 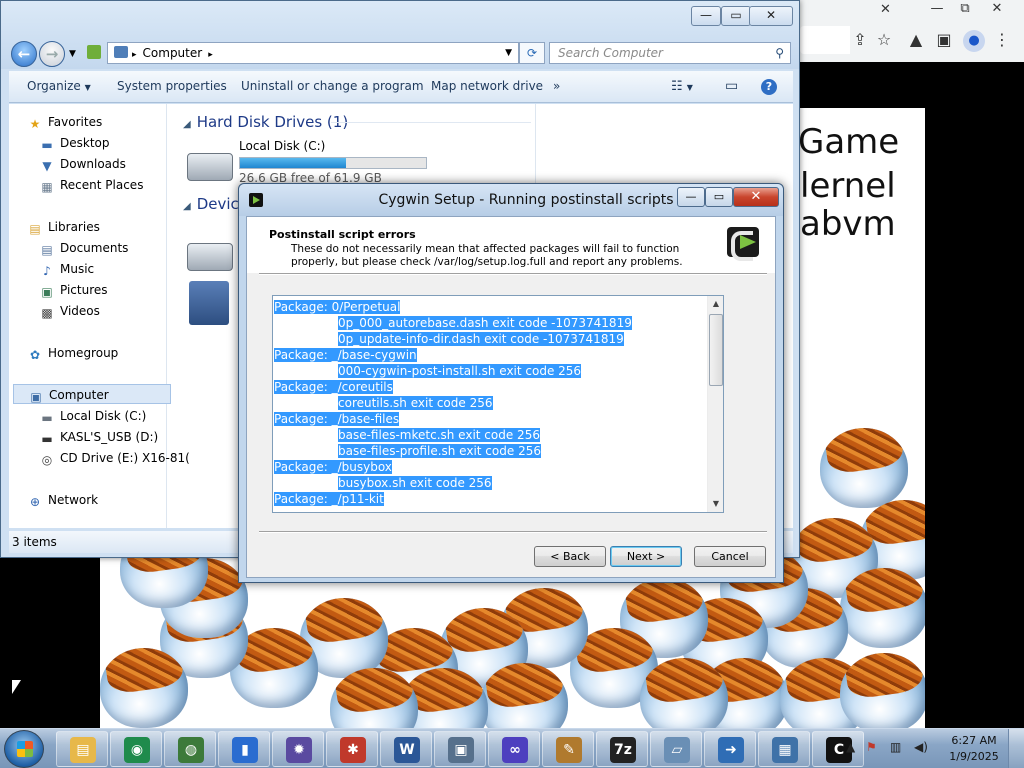 What do you see at coordinates (691, 197) in the screenshot?
I see `dialog-minimize-button: —` at bounding box center [691, 197].